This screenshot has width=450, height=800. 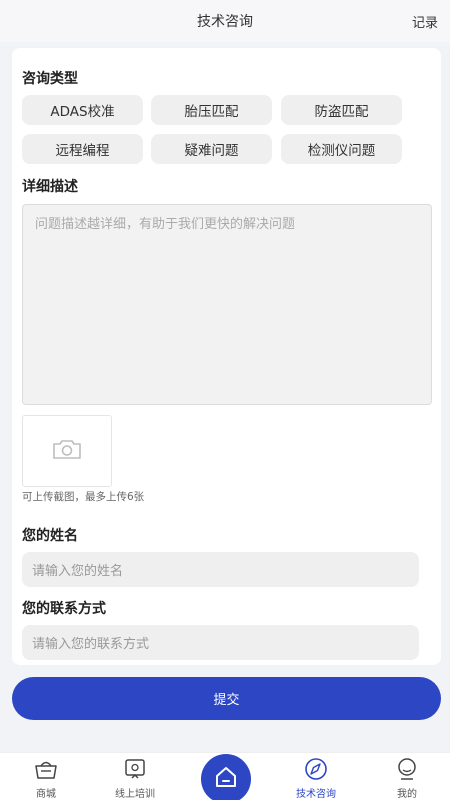 I want to click on tab-shop-label: 商城, so click(x=46, y=794).